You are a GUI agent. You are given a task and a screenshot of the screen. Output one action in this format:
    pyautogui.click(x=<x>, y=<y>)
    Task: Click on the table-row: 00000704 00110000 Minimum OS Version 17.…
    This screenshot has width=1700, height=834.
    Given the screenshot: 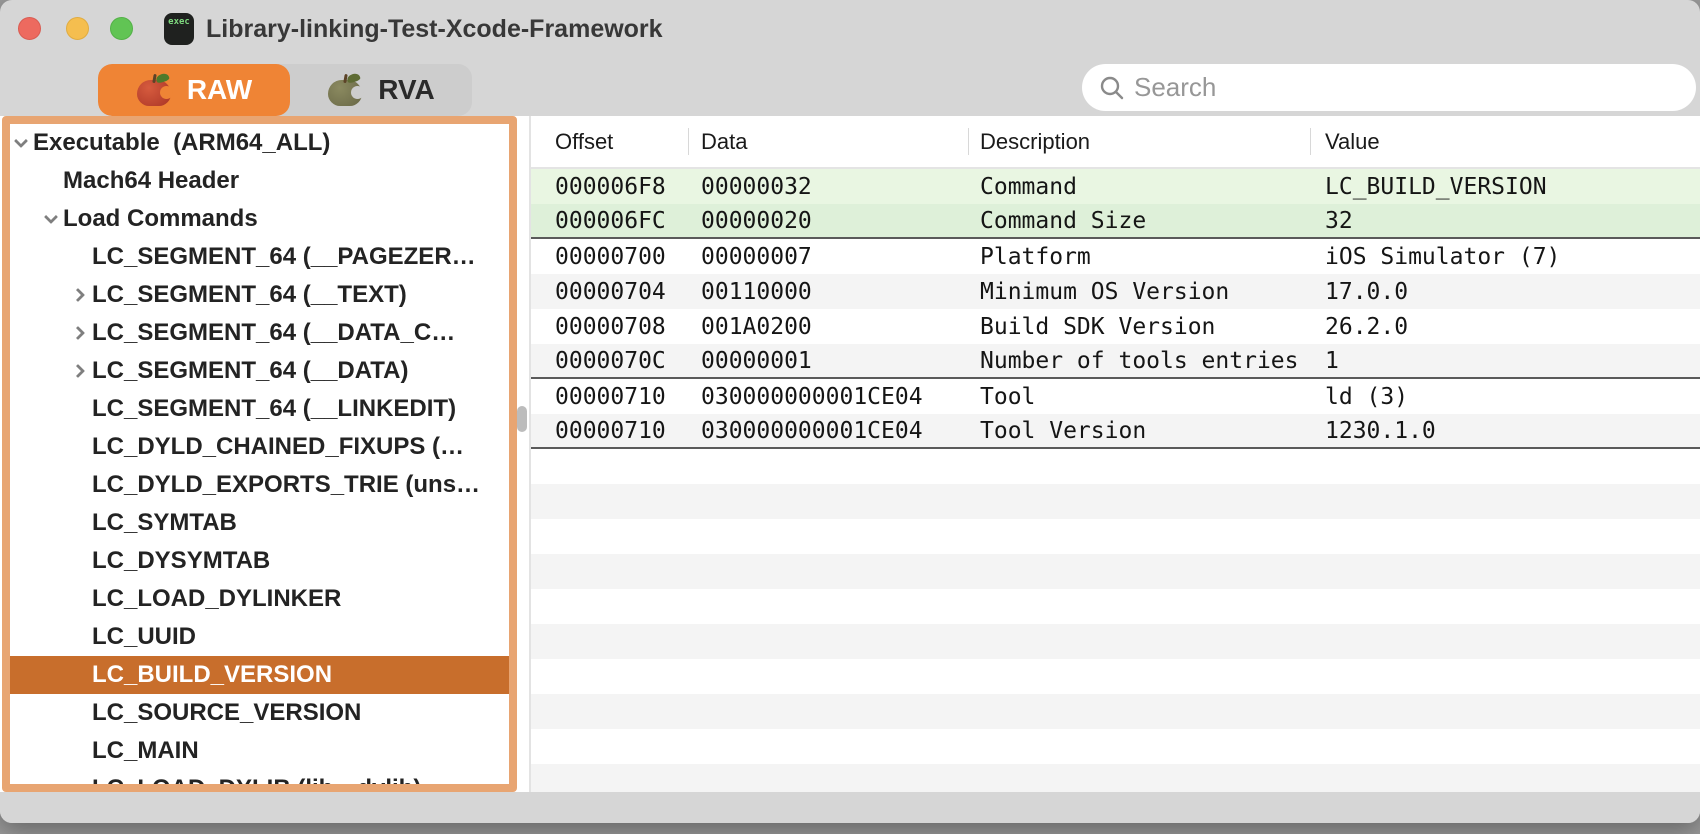 What is the action you would take?
    pyautogui.click(x=1115, y=291)
    